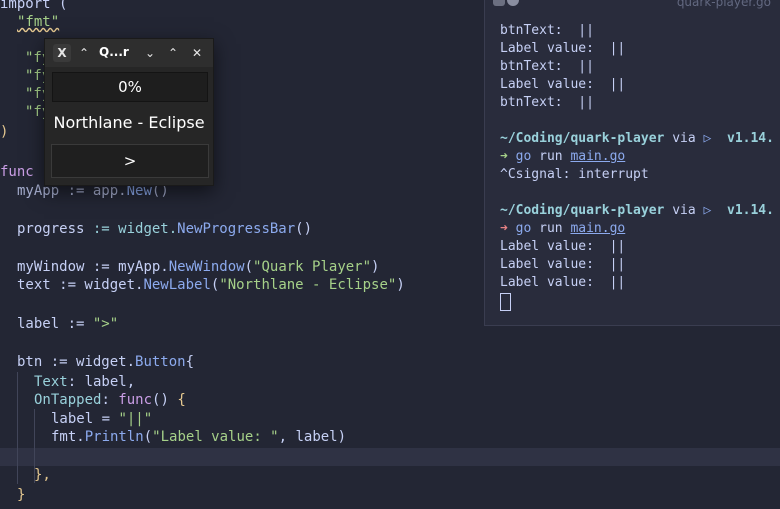 The width and height of the screenshot is (780, 509). Describe the element at coordinates (197, 53) in the screenshot. I see `close-icon: ✕` at that location.